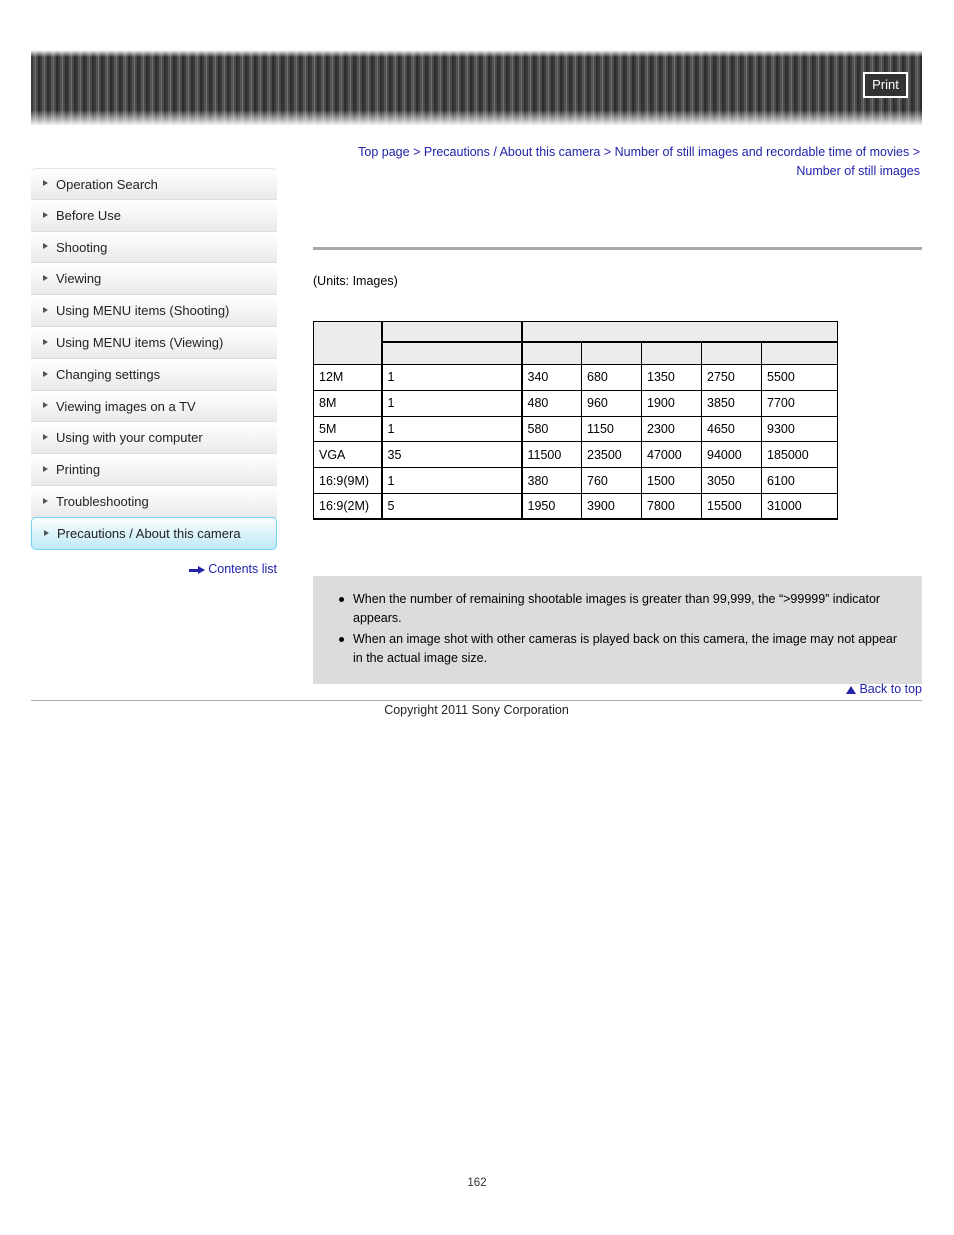  What do you see at coordinates (242, 569) in the screenshot?
I see `contents-list-label: Contents list` at bounding box center [242, 569].